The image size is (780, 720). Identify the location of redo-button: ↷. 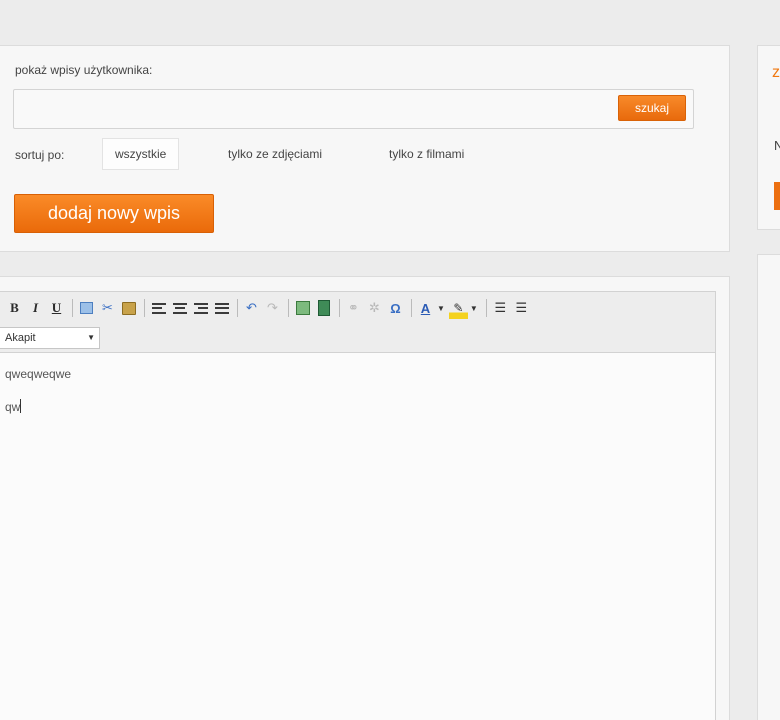
(272, 308).